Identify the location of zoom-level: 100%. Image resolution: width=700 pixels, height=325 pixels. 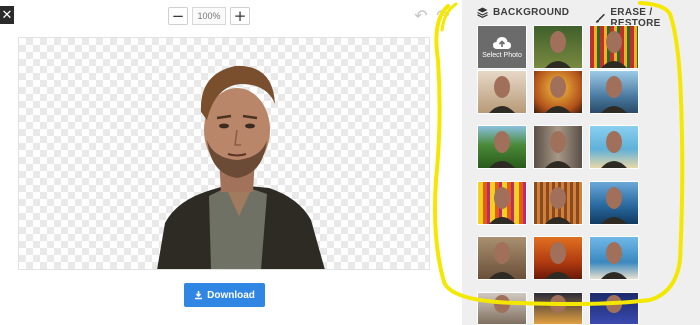
(209, 16).